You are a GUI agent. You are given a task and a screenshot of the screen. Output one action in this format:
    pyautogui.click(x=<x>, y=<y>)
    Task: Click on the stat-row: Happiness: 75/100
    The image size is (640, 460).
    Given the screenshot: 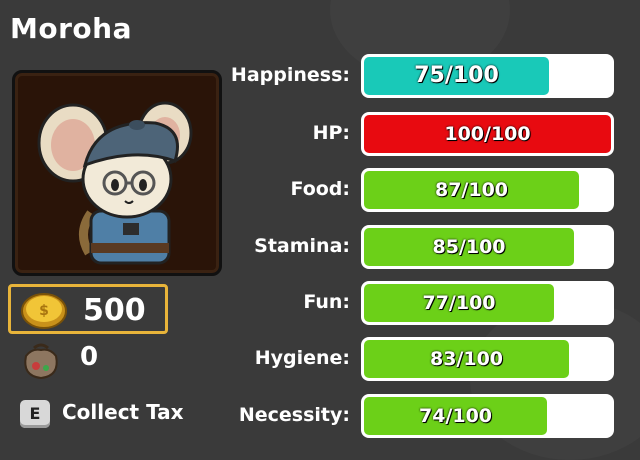 What is the action you would take?
    pyautogui.click(x=320, y=77)
    